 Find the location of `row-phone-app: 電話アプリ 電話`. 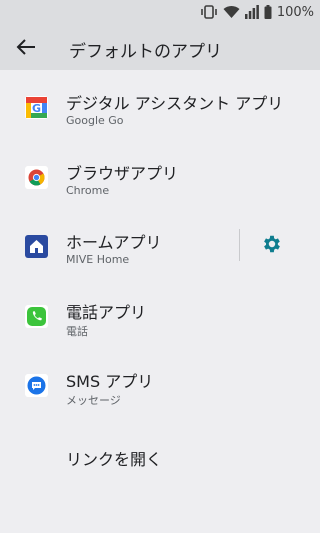

row-phone-app: 電話アプリ 電話 is located at coordinates (160, 314).